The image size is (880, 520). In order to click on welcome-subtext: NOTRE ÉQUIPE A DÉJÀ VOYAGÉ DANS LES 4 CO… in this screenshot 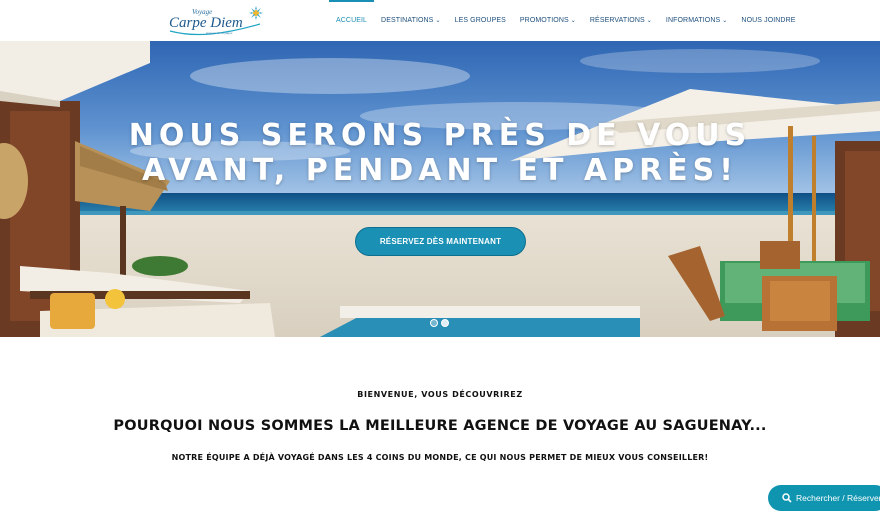, I will do `click(440, 457)`.